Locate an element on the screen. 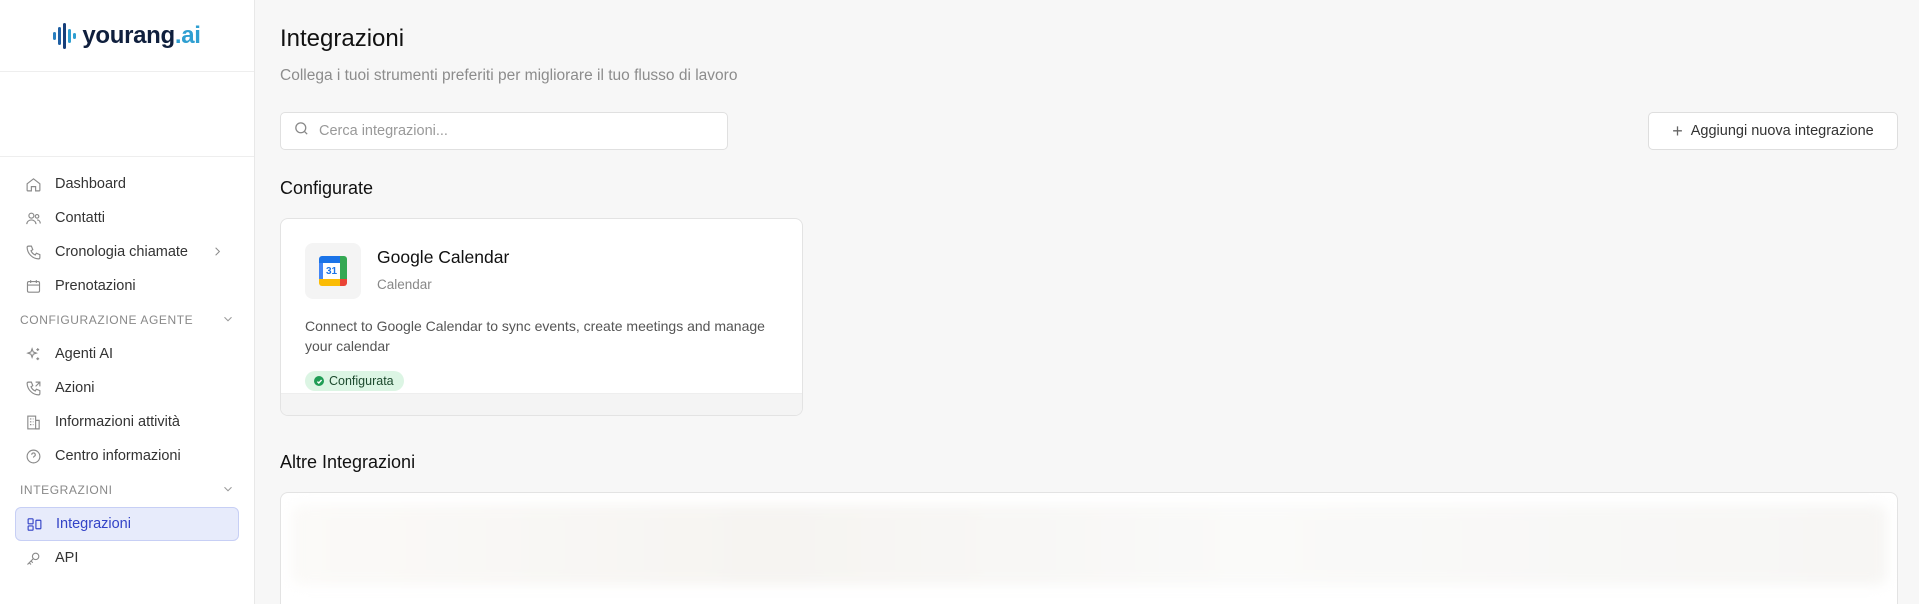 The height and width of the screenshot is (604, 1919). status-label: Configurata is located at coordinates (361, 381).